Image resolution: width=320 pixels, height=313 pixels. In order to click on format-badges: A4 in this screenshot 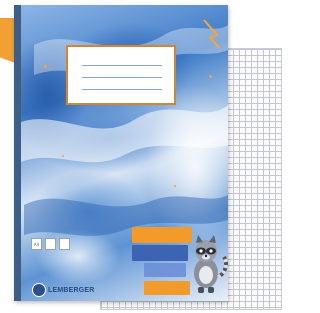, I will do `click(50, 244)`.